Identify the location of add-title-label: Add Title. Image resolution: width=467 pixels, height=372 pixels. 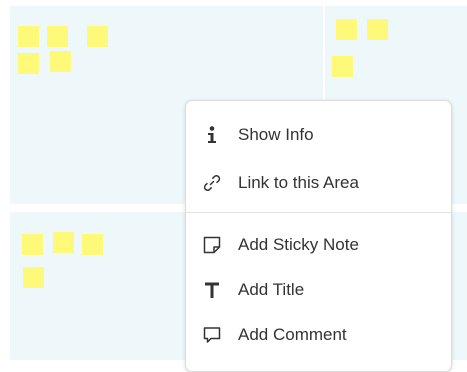
(271, 289).